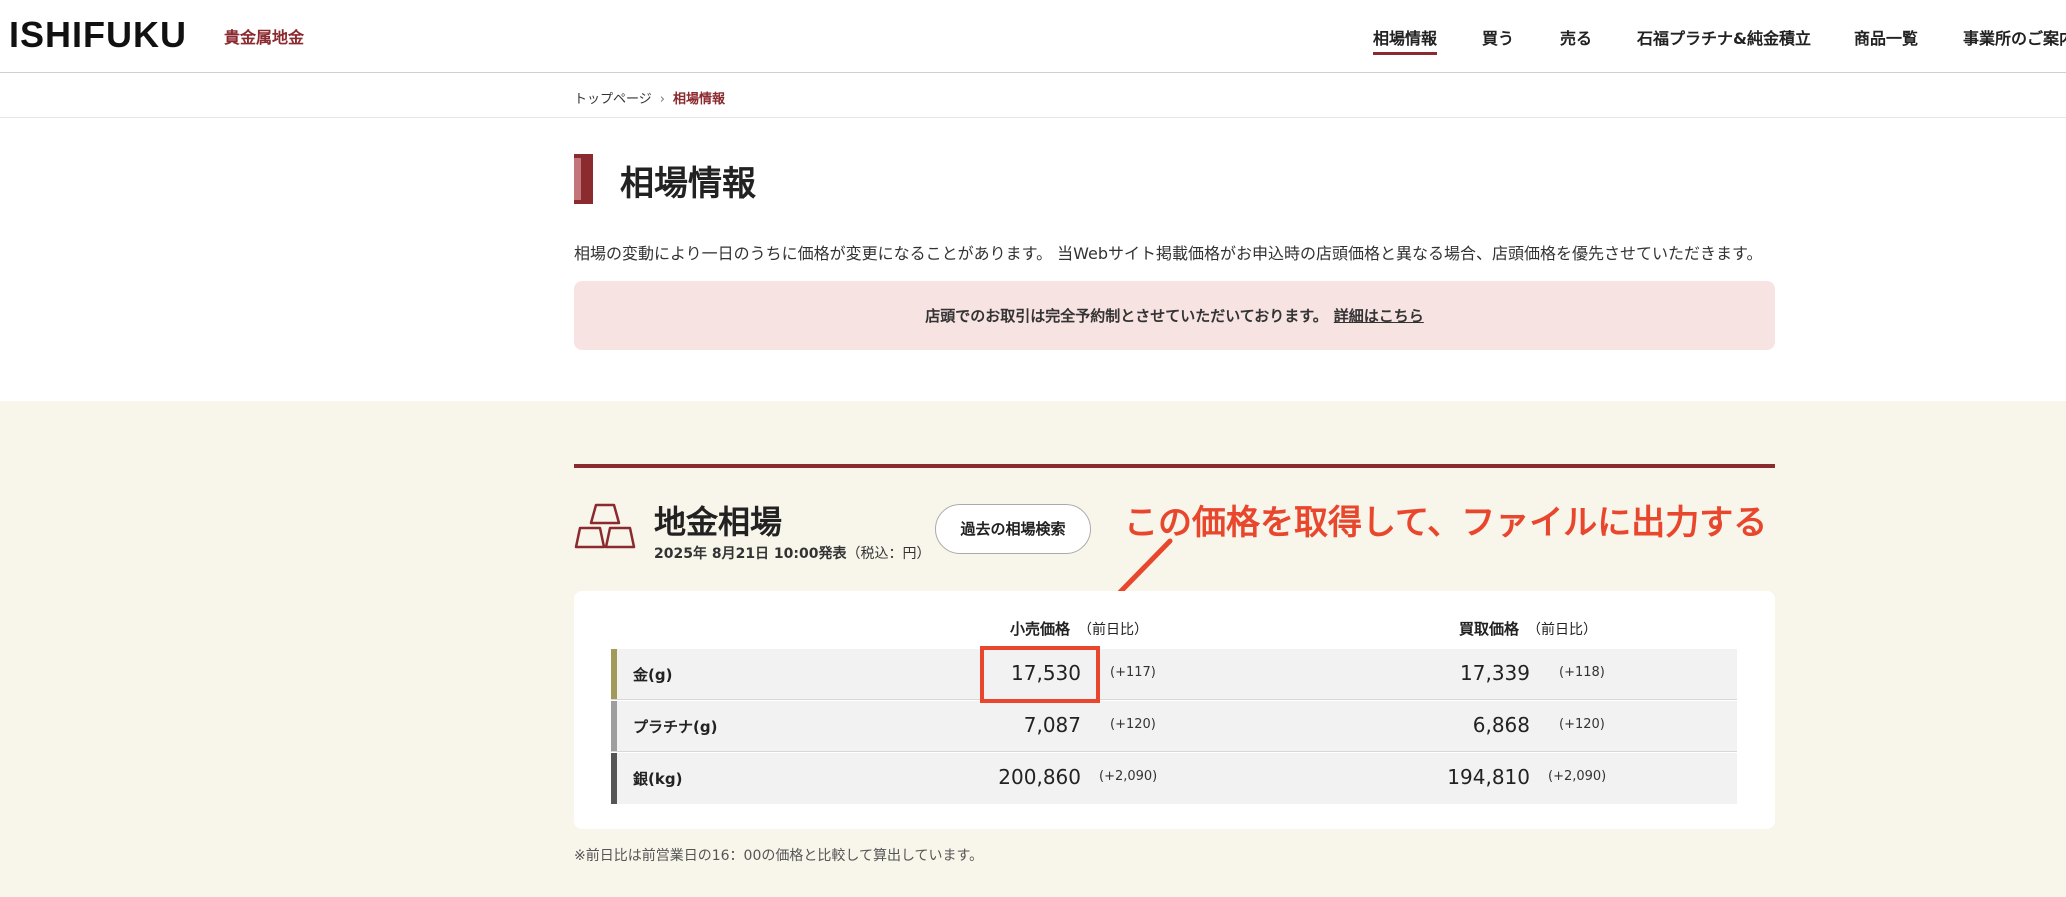  What do you see at coordinates (1446, 523) in the screenshot?
I see `annotation-text: この価格を取得して、ファイルに出力する` at bounding box center [1446, 523].